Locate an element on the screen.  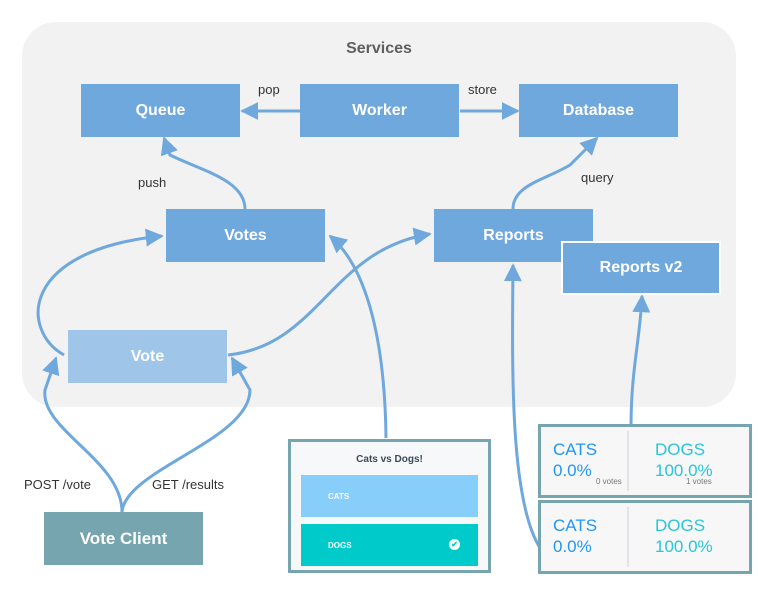
results-v2-dogs: DOGS 100.0% is located at coordinates (684, 460).